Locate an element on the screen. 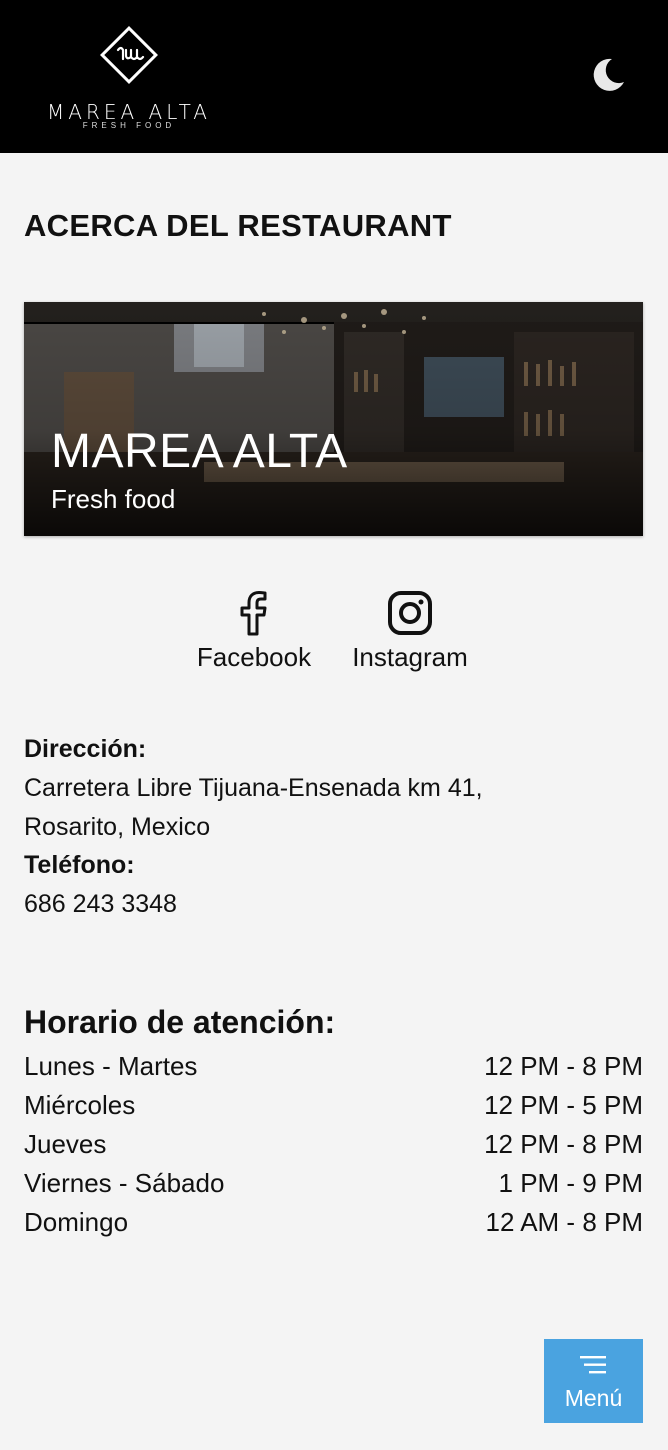  menu-lines-icon is located at coordinates (593, 1365).